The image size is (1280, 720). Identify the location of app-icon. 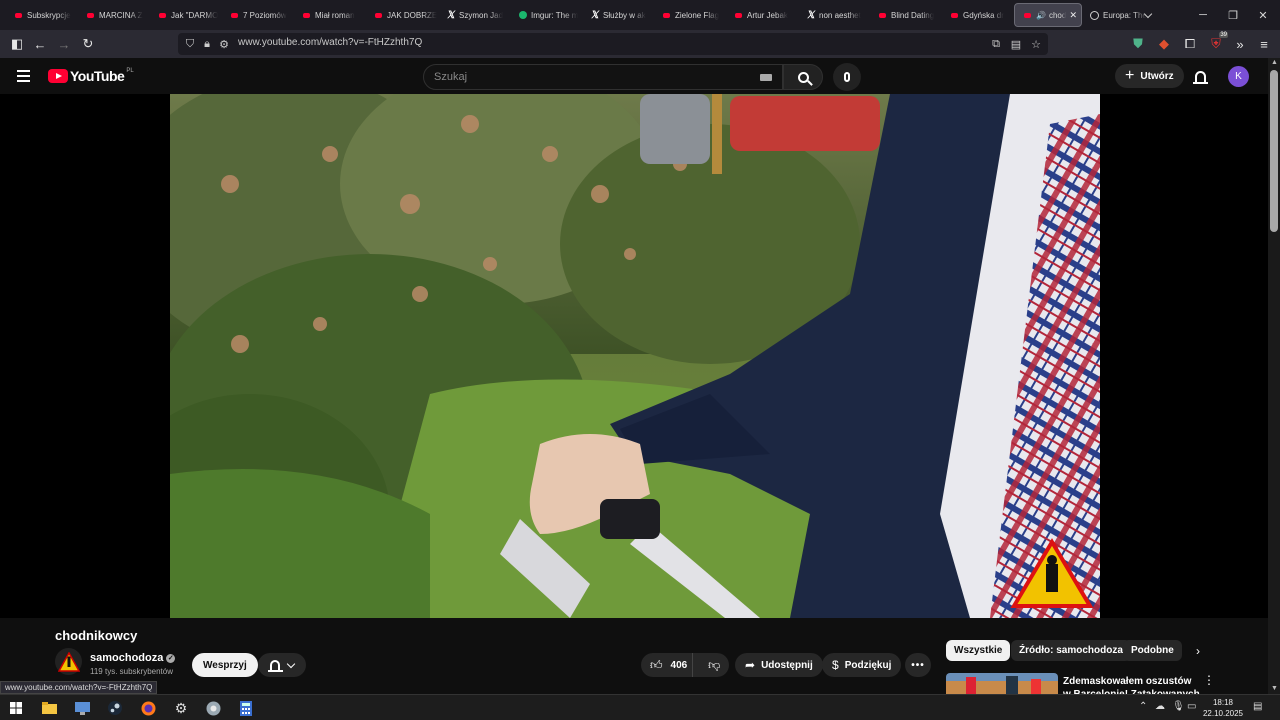
(213, 708).